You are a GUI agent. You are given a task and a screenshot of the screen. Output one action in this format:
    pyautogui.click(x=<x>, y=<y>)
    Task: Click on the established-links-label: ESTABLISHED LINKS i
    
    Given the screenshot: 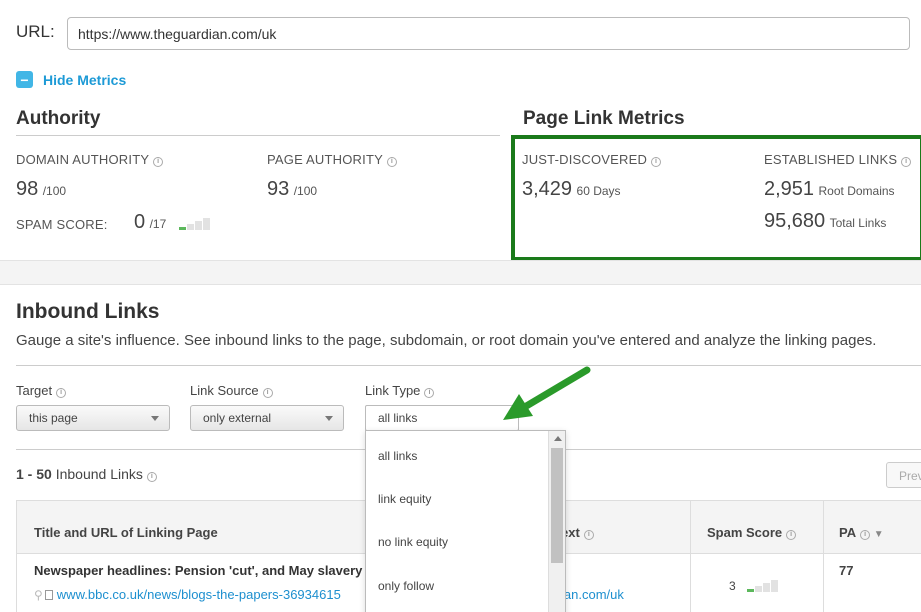 What is the action you would take?
    pyautogui.click(x=838, y=159)
    